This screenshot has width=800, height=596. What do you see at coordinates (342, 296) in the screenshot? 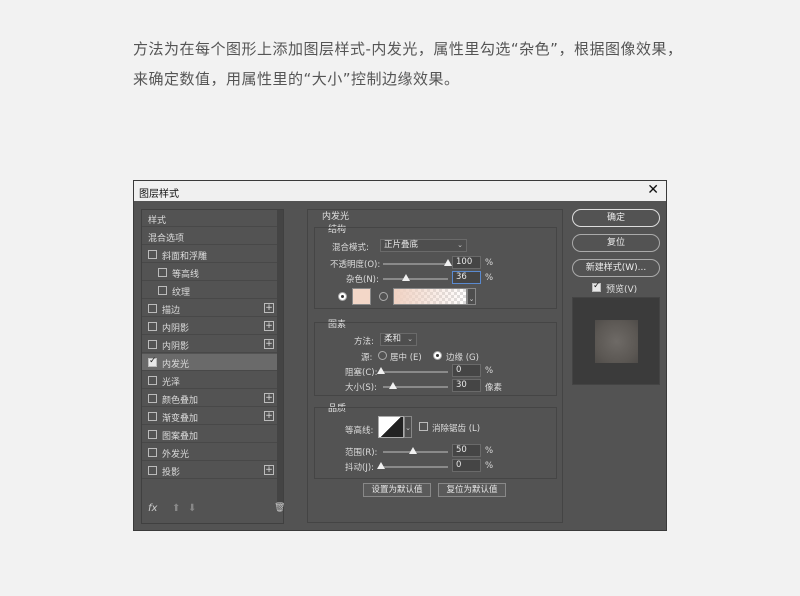
I see `color-radio` at bounding box center [342, 296].